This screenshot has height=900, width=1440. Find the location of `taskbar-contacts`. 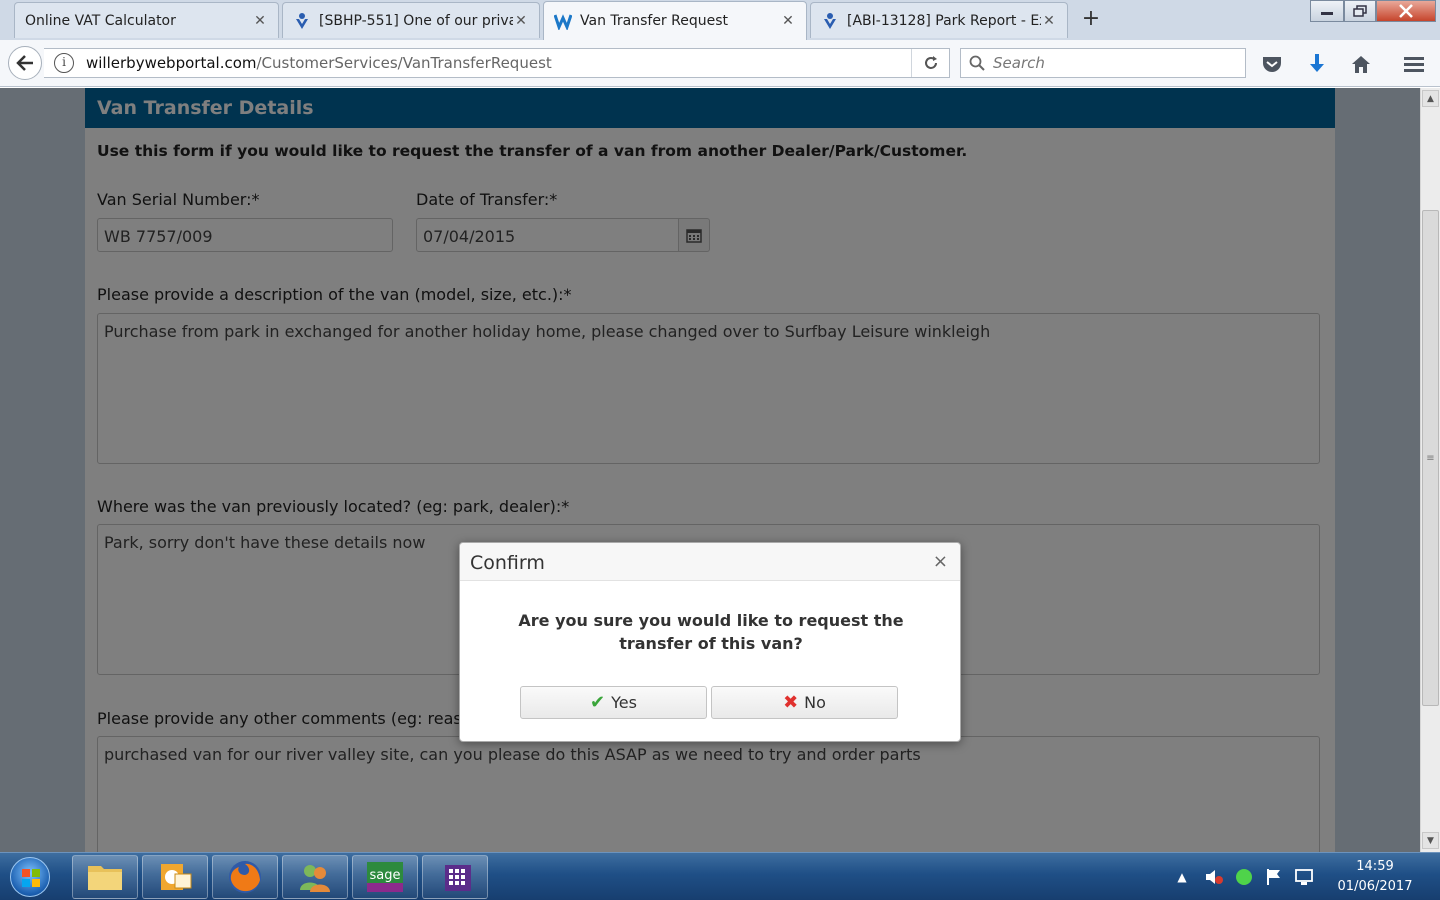

taskbar-contacts is located at coordinates (315, 877).